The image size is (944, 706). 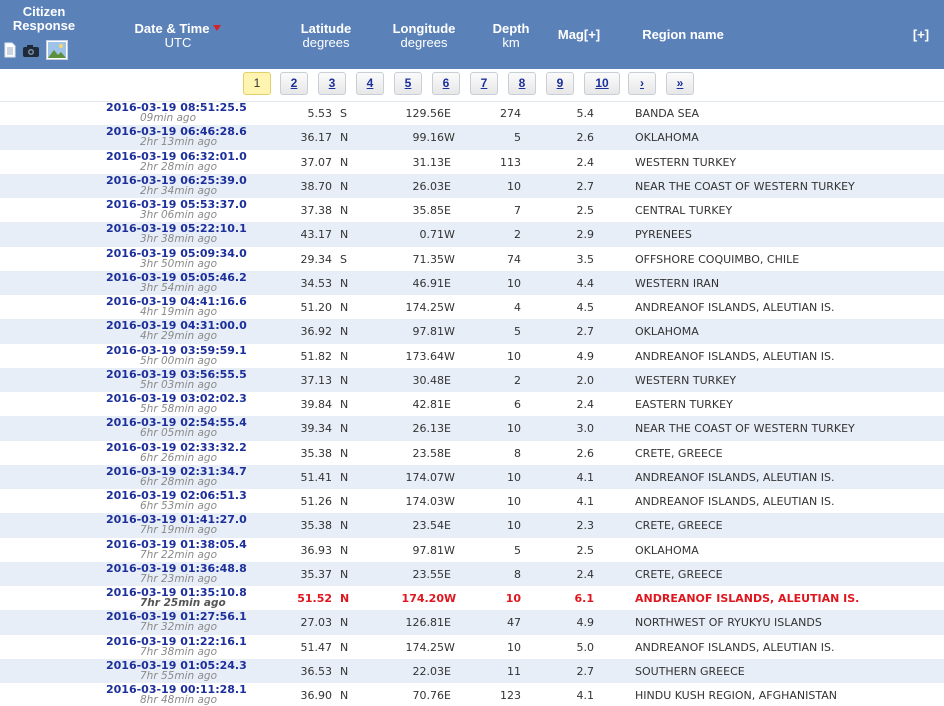 What do you see at coordinates (484, 83) in the screenshot?
I see `page-7-button: 7` at bounding box center [484, 83].